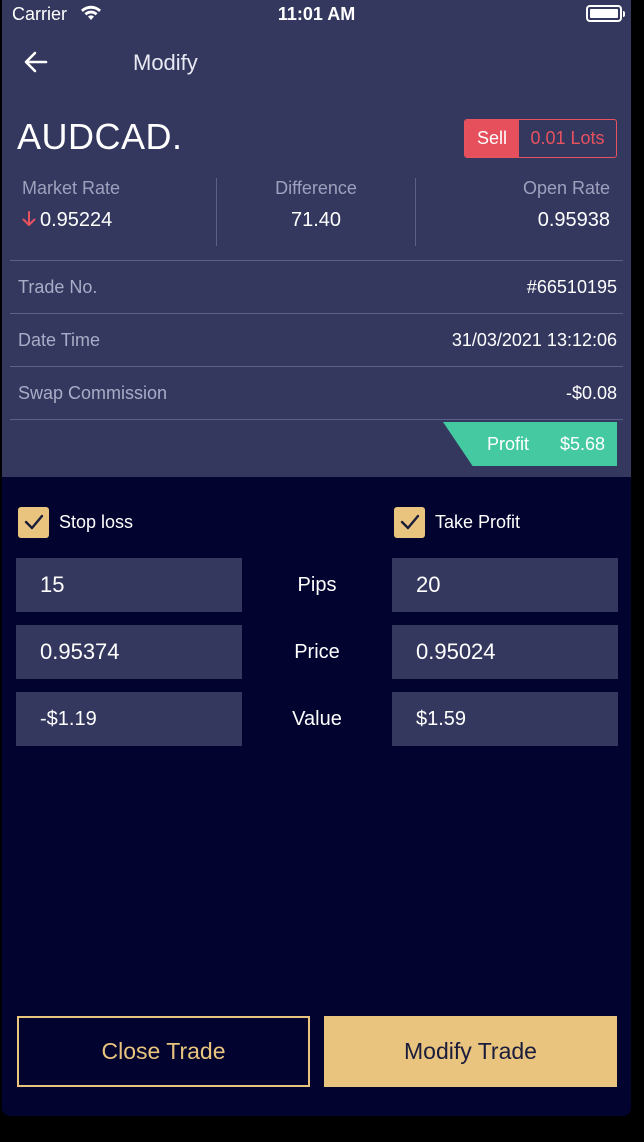 The image size is (644, 1142). Describe the element at coordinates (567, 138) in the screenshot. I see `lots-badge: 0.01 Lots` at that location.